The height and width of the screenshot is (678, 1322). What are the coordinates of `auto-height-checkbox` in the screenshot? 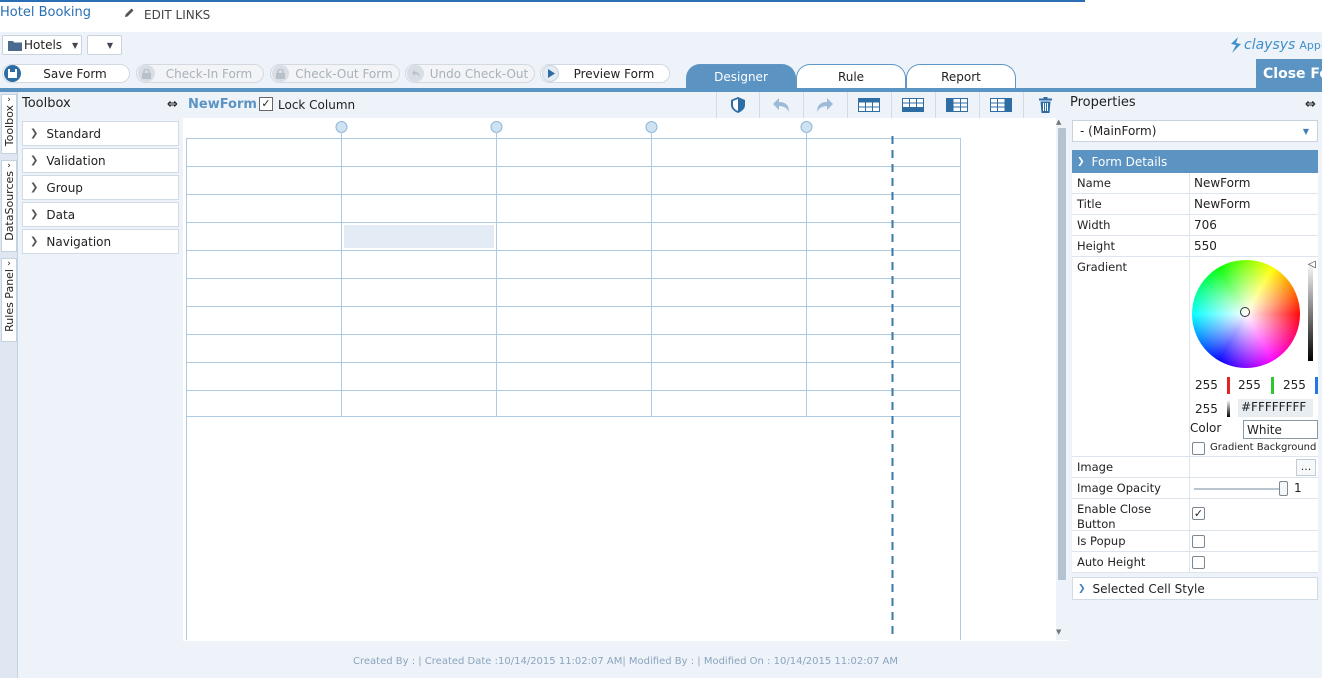 It's located at (1198, 562).